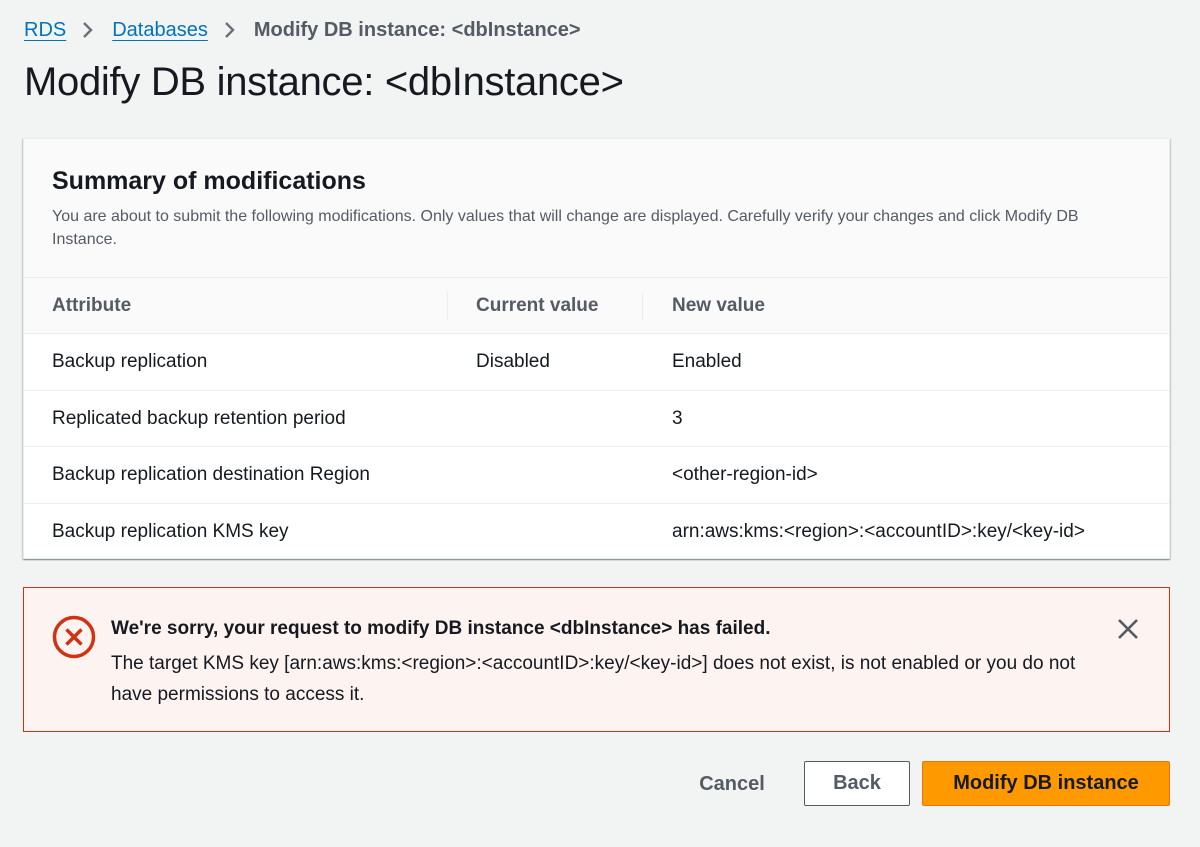 The image size is (1200, 847). I want to click on error-circle-icon, so click(74, 639).